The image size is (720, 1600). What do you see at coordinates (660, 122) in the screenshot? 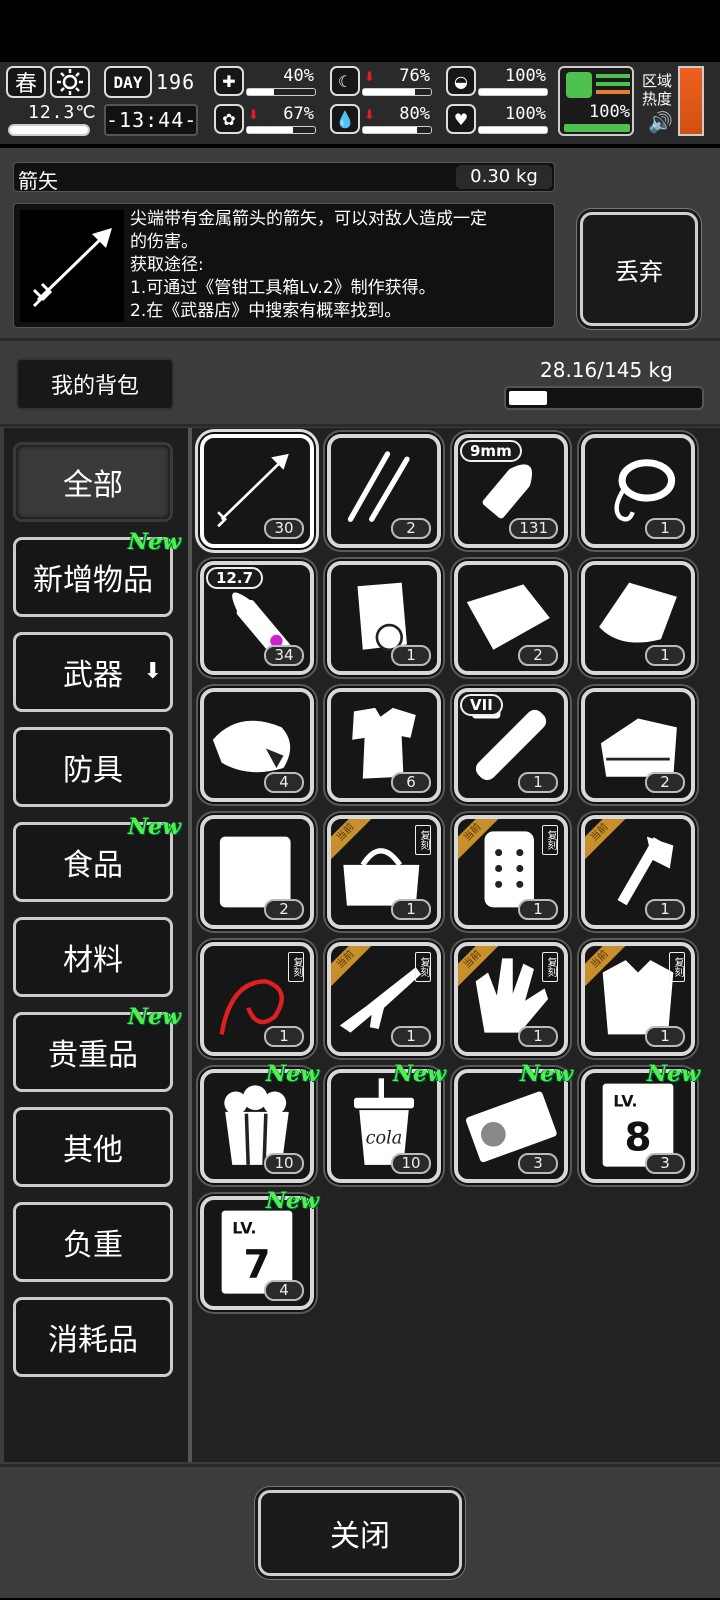
I see `speaker-icon: 🔊` at bounding box center [660, 122].